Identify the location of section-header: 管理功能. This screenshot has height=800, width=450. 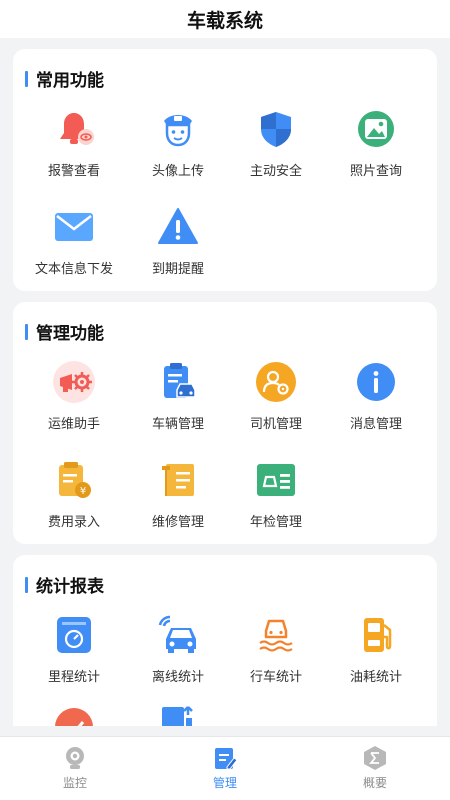
(64, 331).